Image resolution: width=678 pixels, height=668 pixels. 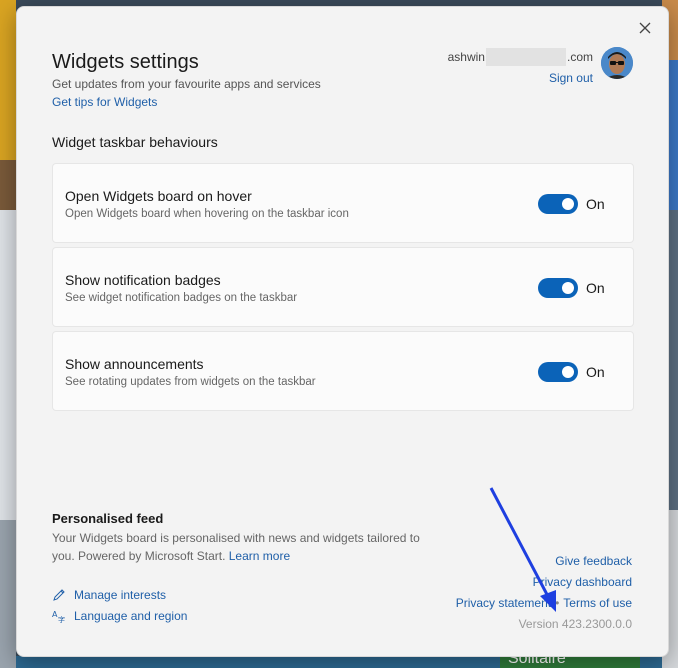 What do you see at coordinates (120, 595) in the screenshot?
I see `manage-interests-label: Manage interests` at bounding box center [120, 595].